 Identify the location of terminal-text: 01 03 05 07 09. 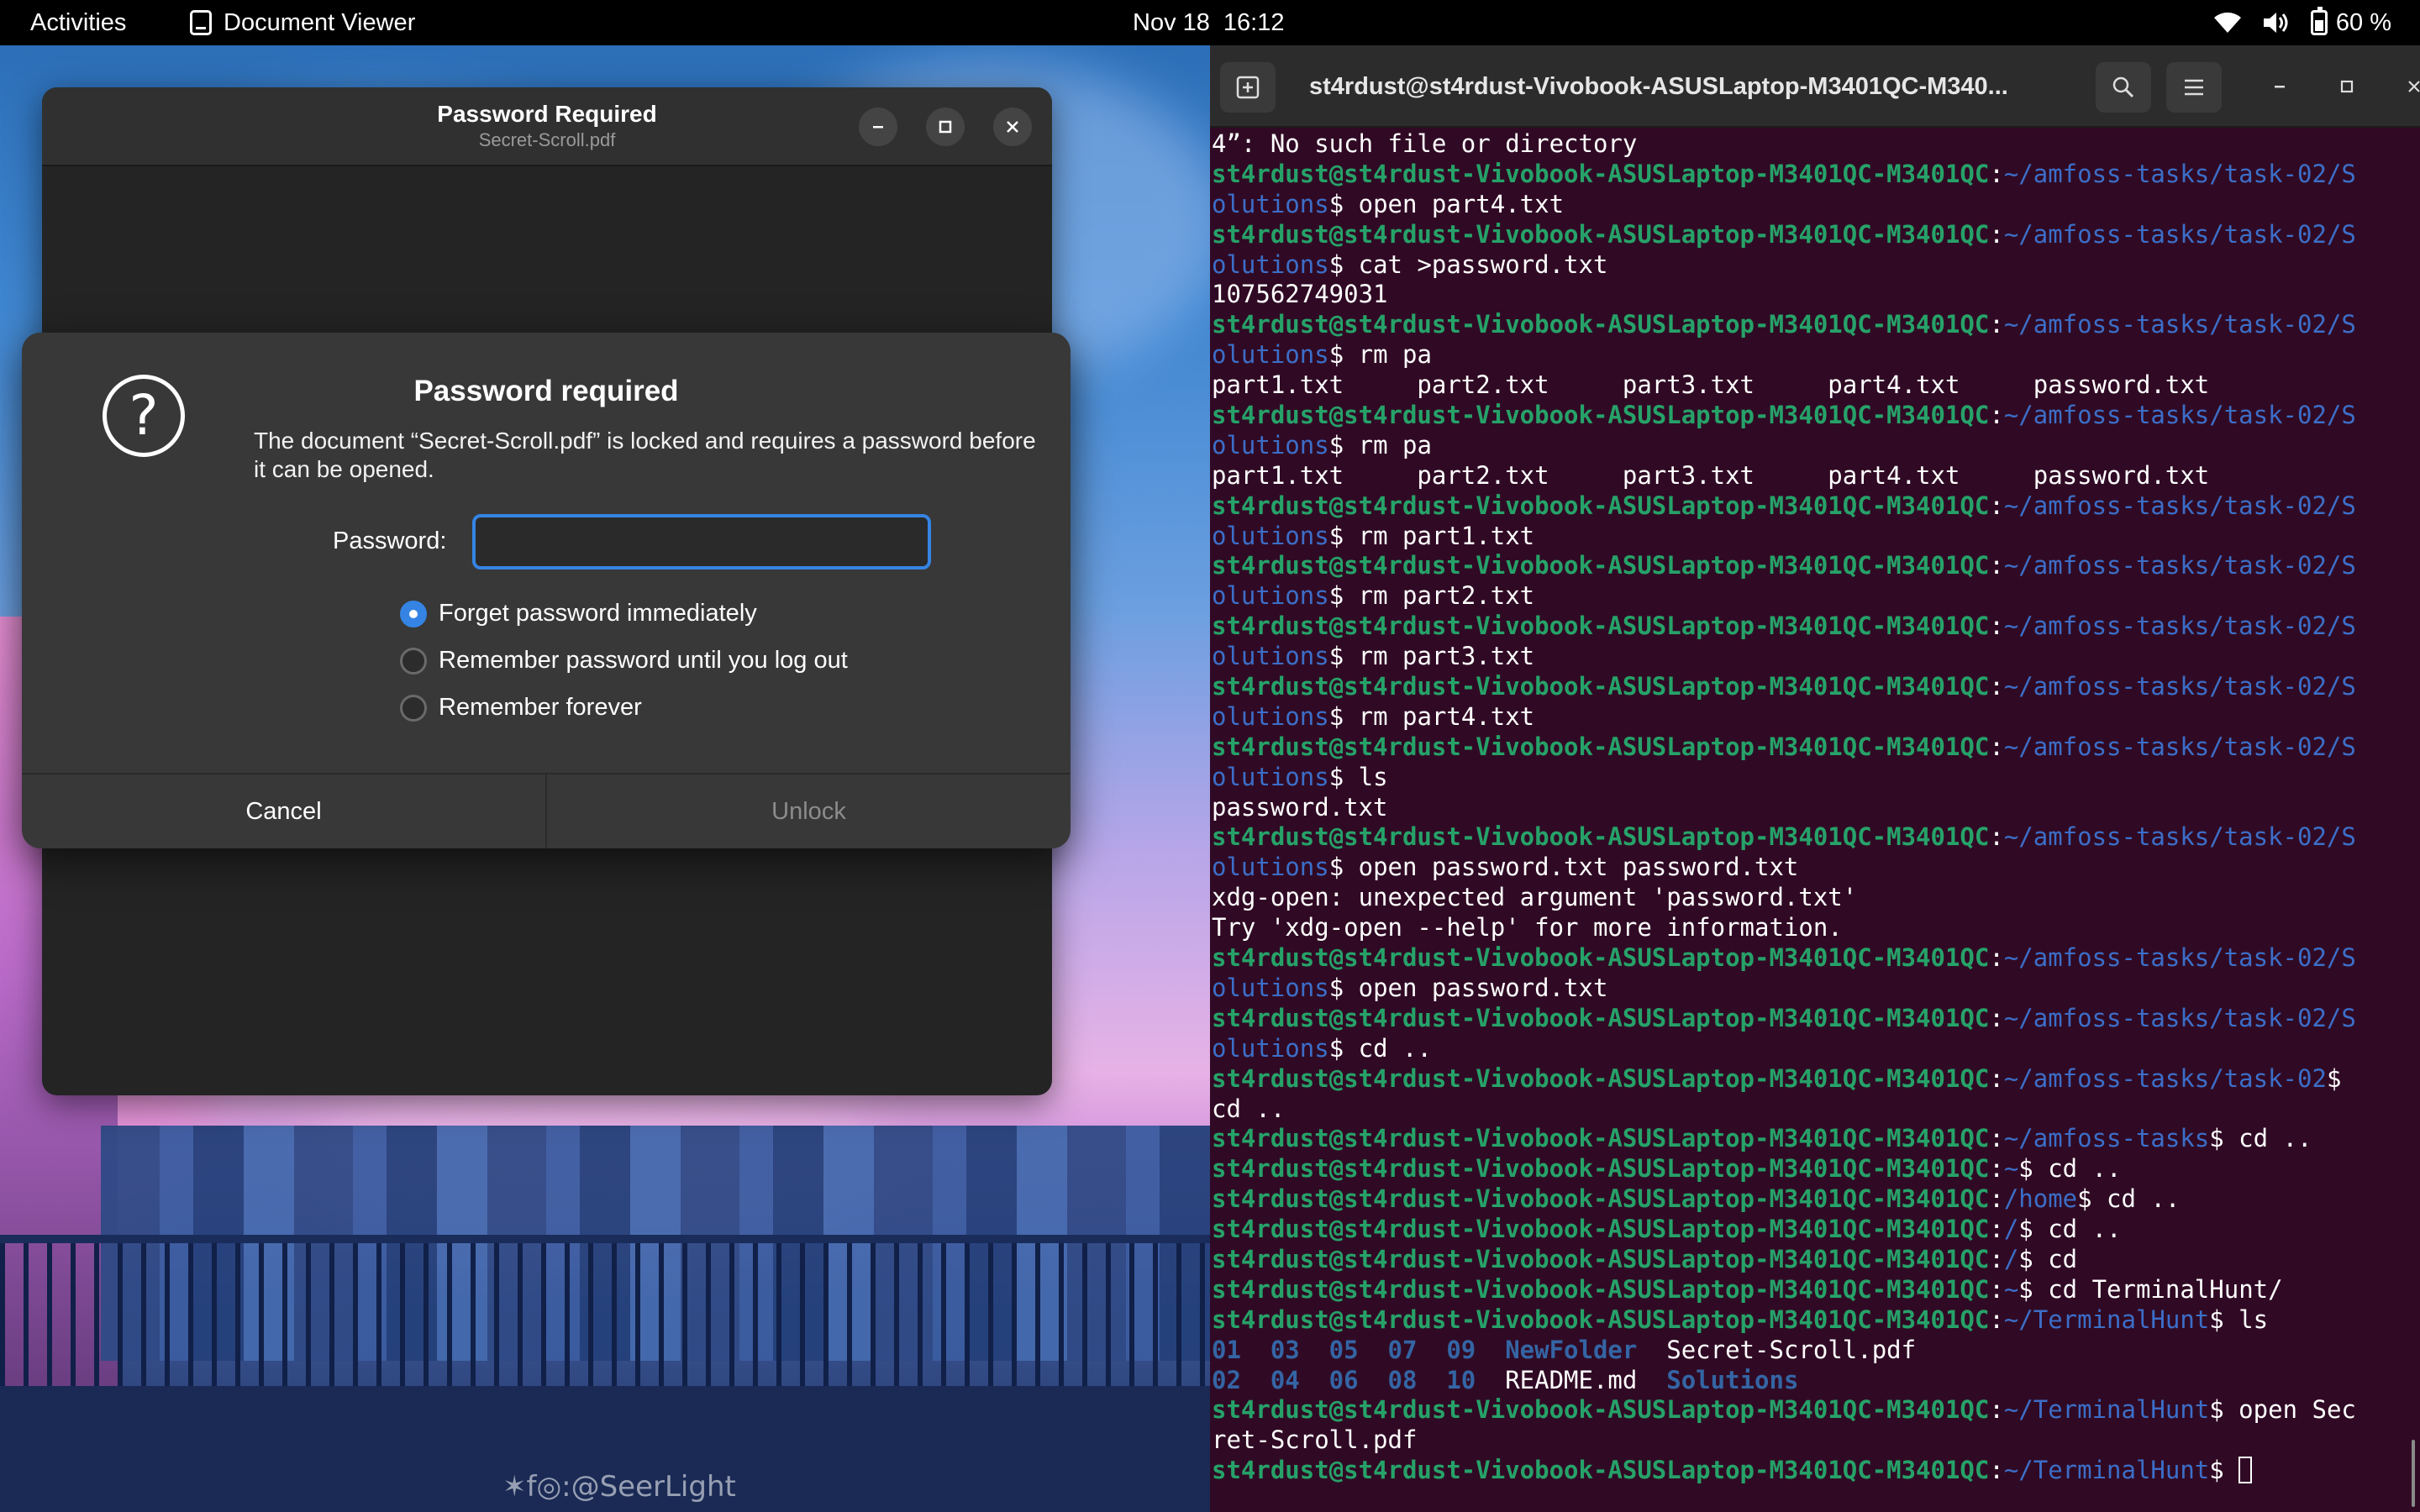
(1359, 1349).